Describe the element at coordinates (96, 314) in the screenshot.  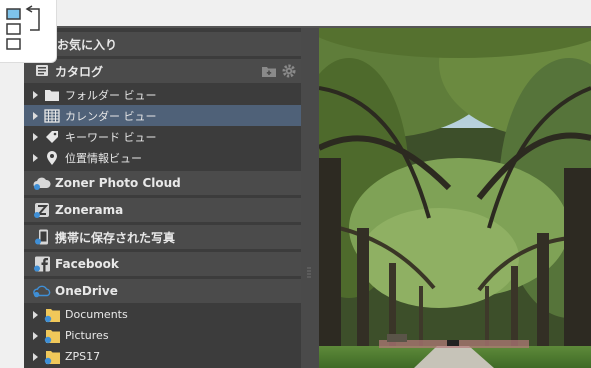
I see `onedrive-item-label: Documents` at that location.